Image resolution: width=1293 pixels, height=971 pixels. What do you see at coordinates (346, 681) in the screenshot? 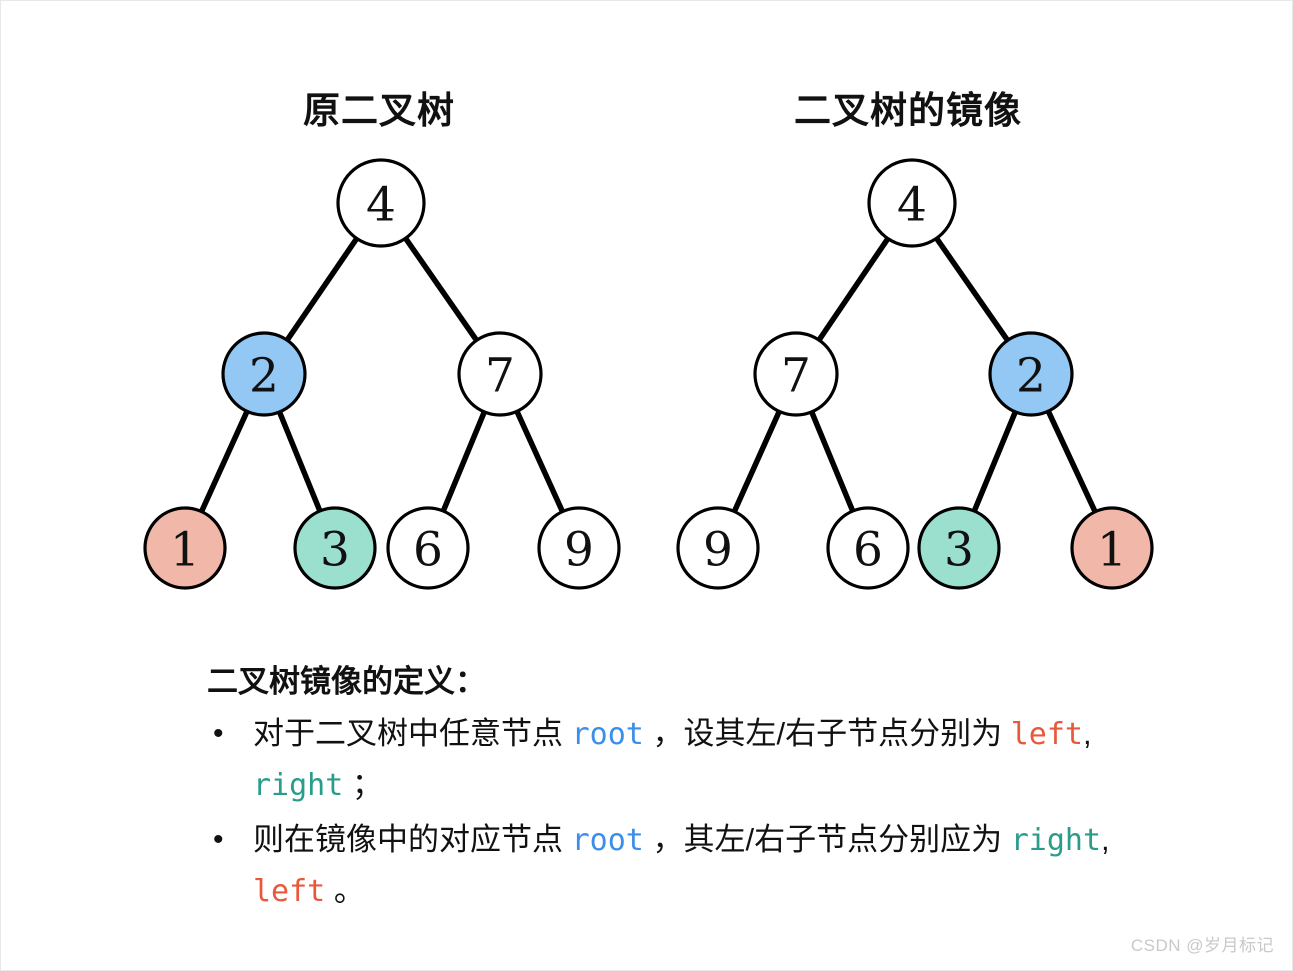
I see `definition-heading: 二叉树镜像的定义：` at bounding box center [346, 681].